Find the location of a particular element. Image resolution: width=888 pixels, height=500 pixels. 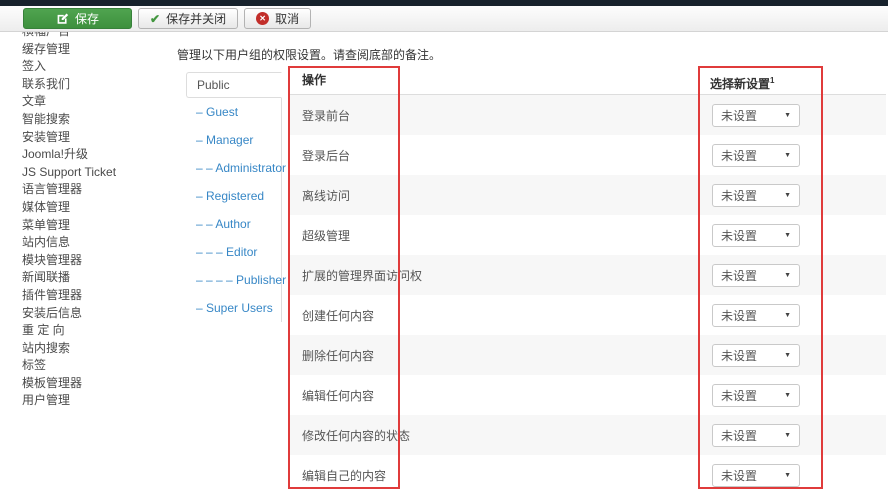

table-row: 扩展的管理界面访问权 未设置 ▼ is located at coordinates (587, 275).